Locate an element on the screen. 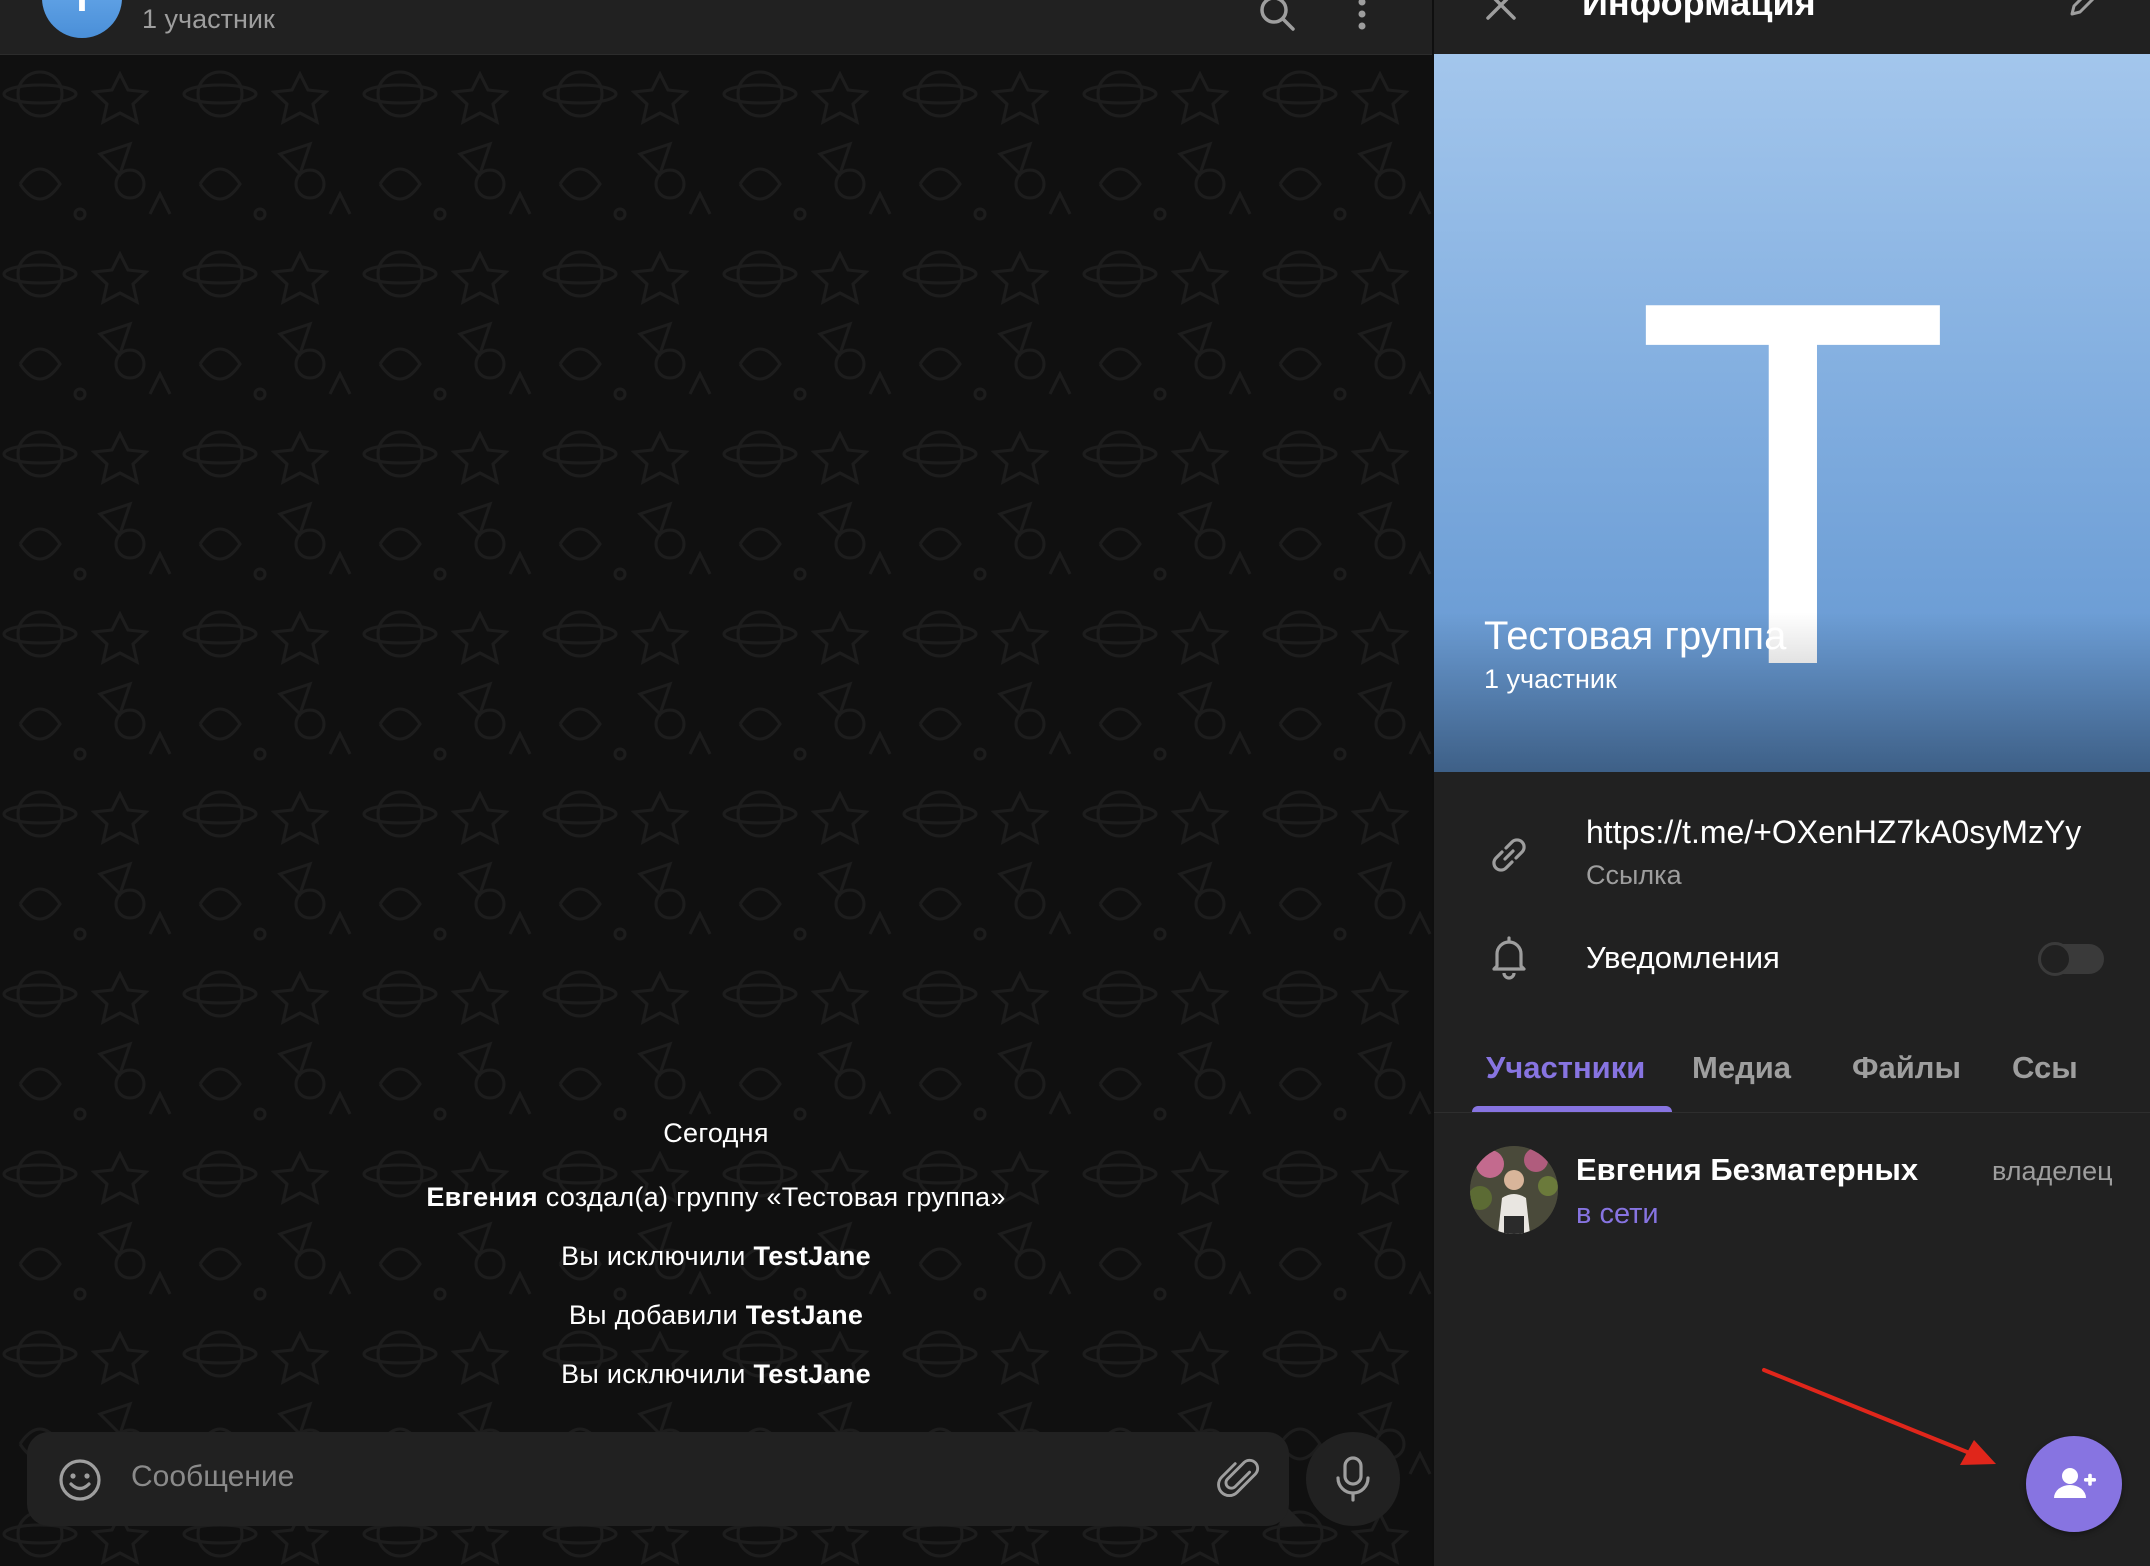 The width and height of the screenshot is (2150, 1566). chat-member-count: 1 участник is located at coordinates (208, 19).